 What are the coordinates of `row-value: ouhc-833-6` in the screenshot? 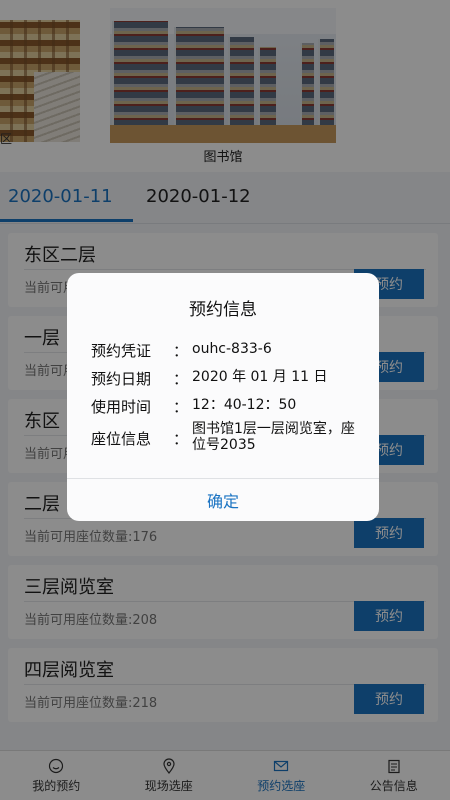 It's located at (232, 349).